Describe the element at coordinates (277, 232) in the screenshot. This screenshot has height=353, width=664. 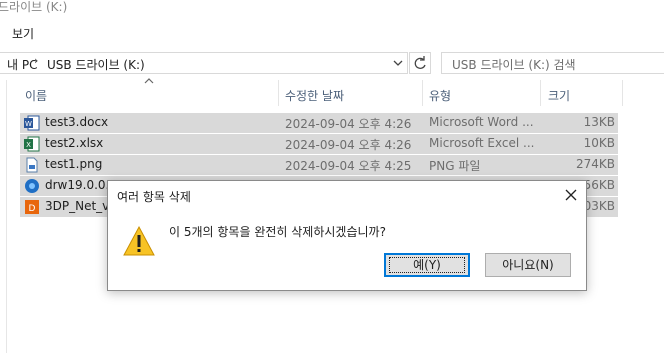
I see `dialog-message: 이 5개의 항목을 완전히 삭제하시겠습니까?` at that location.